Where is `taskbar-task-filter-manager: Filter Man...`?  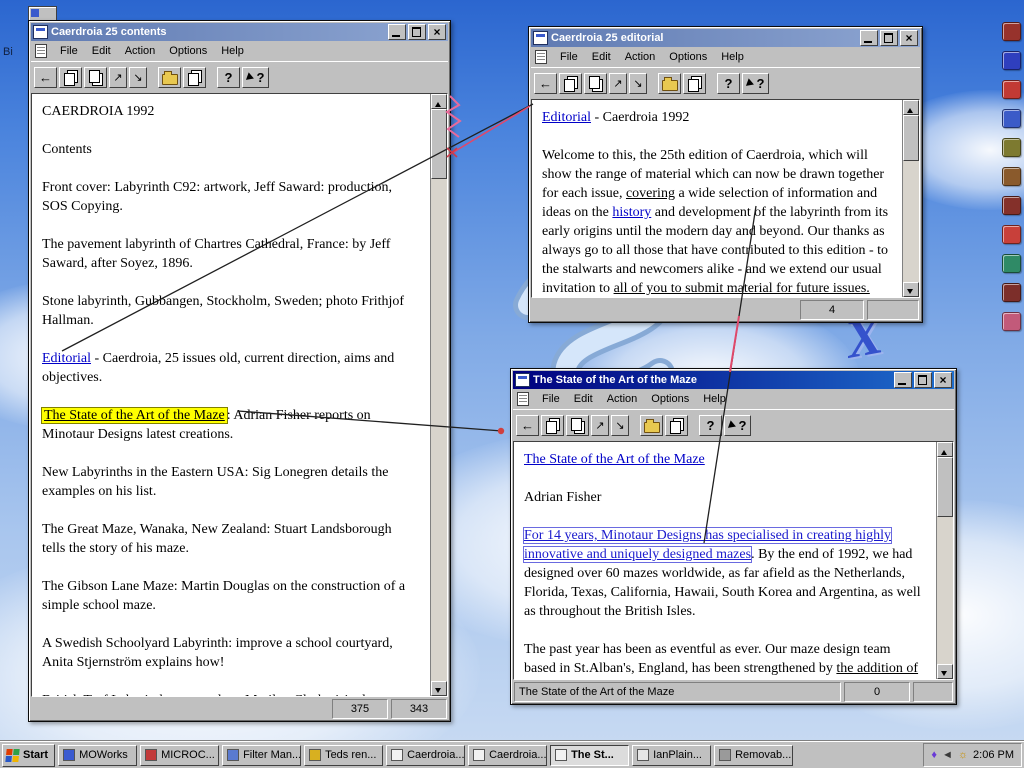 taskbar-task-filter-manager: Filter Man... is located at coordinates (262, 755).